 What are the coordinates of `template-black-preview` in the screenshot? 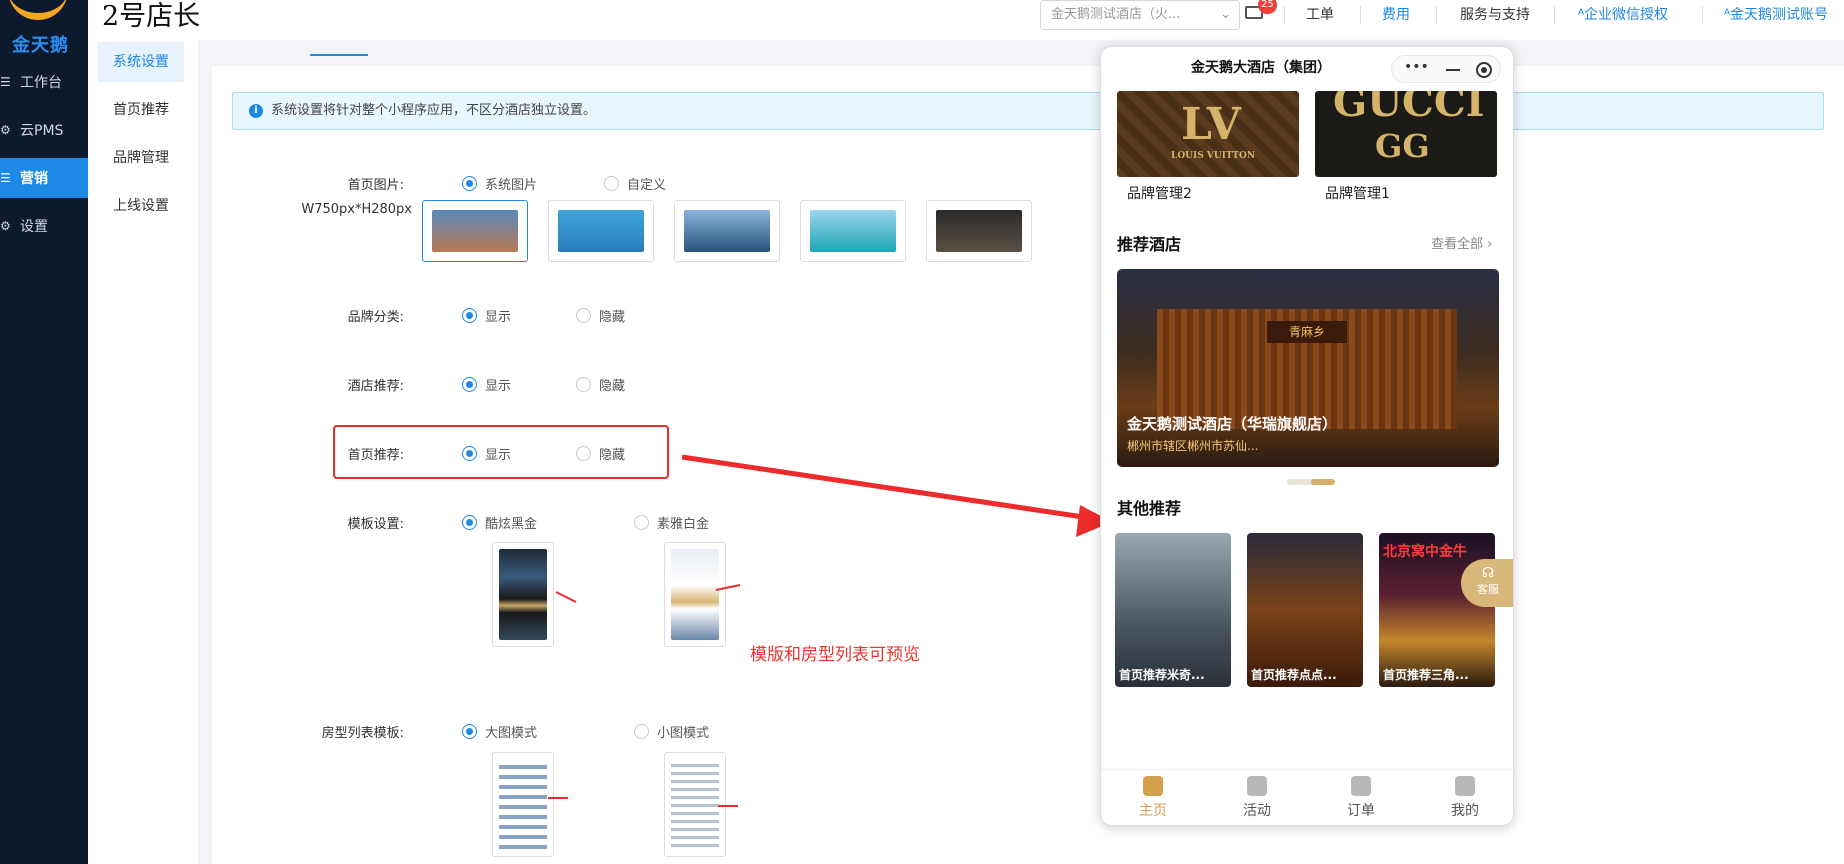 It's located at (523, 594).